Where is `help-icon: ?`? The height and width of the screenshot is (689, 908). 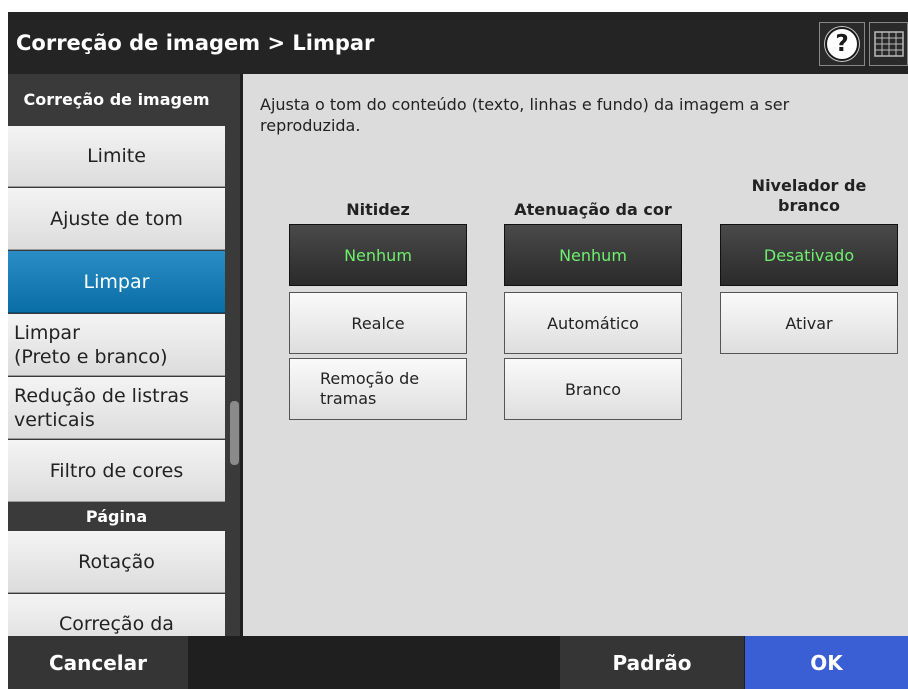
help-icon: ? is located at coordinates (842, 44).